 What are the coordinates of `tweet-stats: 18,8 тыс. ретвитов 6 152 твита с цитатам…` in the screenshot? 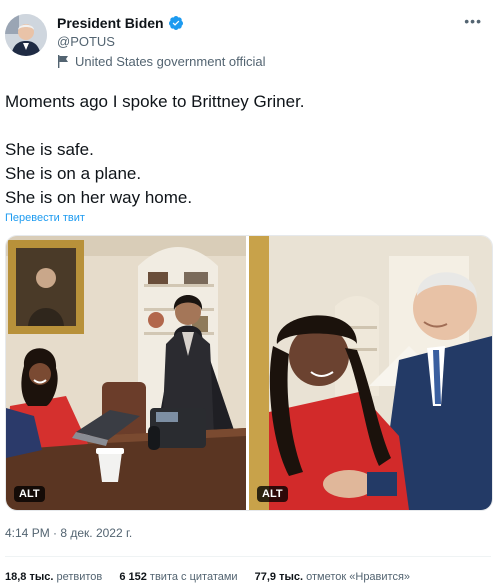 It's located at (214, 577).